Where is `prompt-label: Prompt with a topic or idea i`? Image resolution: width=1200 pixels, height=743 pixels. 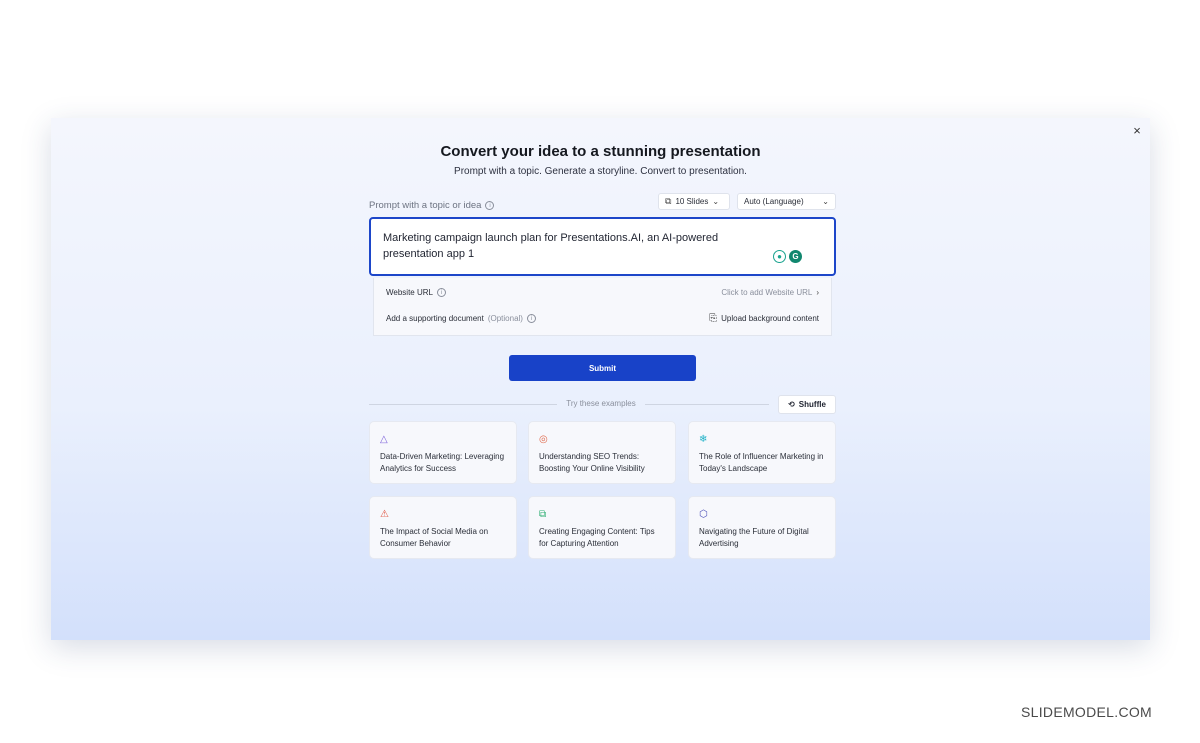
prompt-label: Prompt with a topic or idea i is located at coordinates (432, 205).